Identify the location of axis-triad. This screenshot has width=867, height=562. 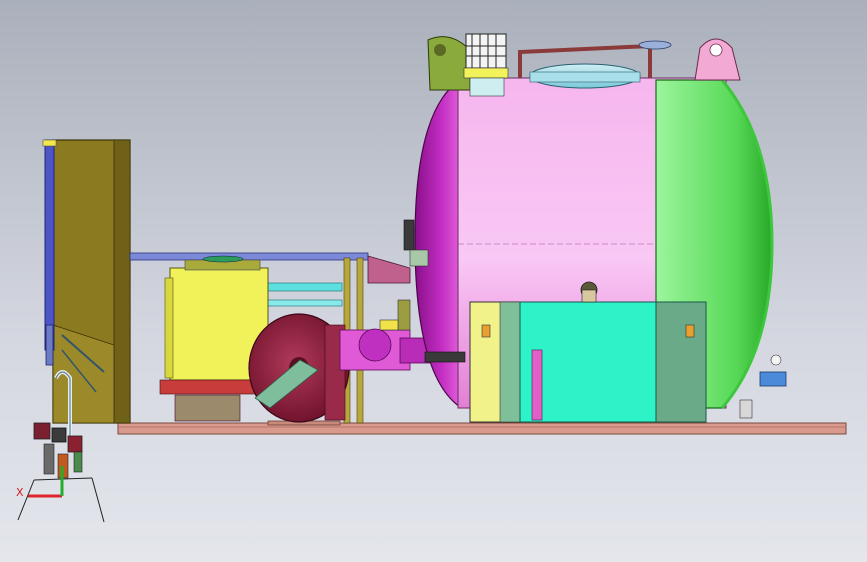
(46, 482).